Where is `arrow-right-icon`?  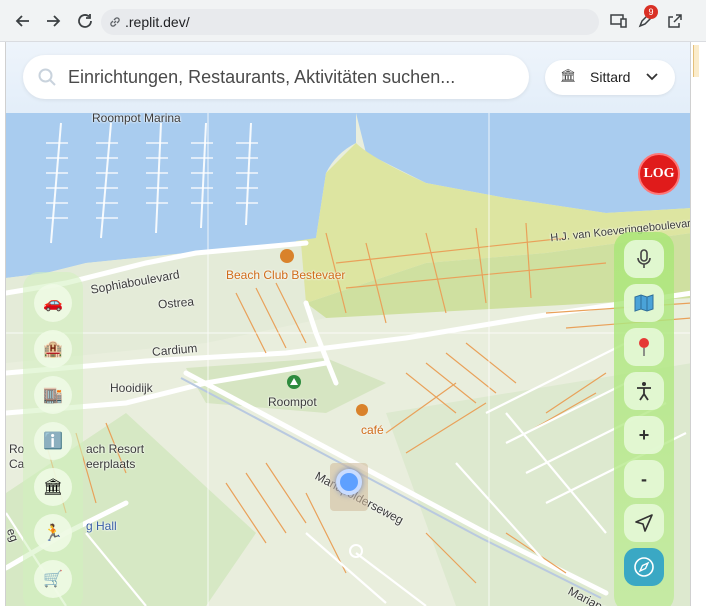 arrow-right-icon is located at coordinates (54, 21).